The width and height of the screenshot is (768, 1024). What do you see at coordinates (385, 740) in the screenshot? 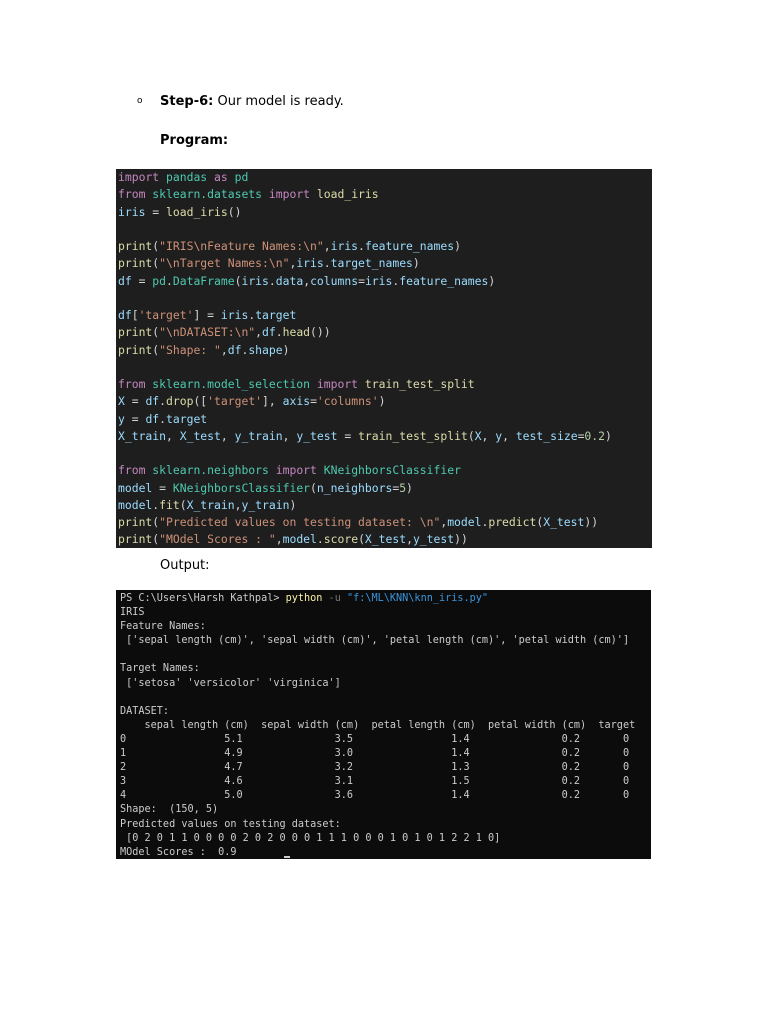
I see `terminal-line: 0 5.1 3.5 1.4 0.2 0` at bounding box center [385, 740].